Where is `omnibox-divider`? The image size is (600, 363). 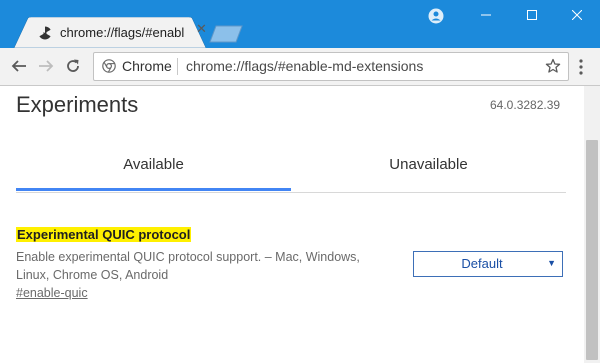 omnibox-divider is located at coordinates (177, 66).